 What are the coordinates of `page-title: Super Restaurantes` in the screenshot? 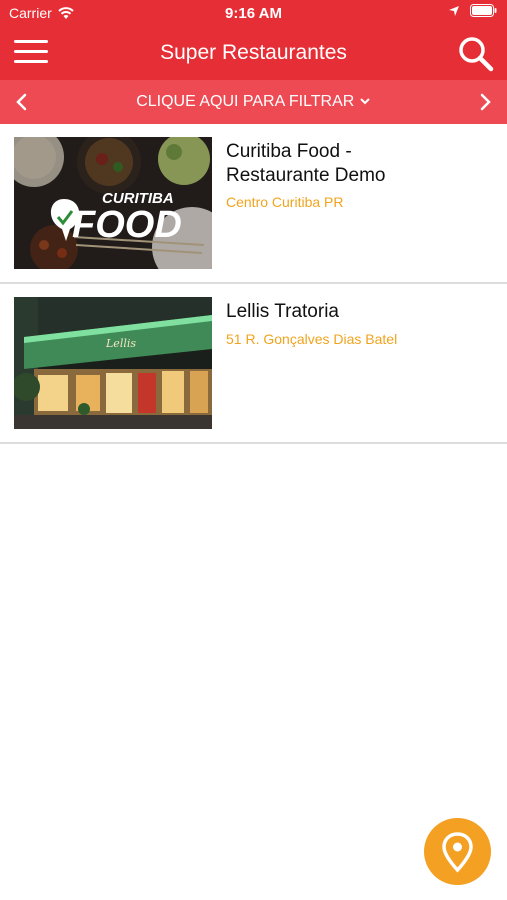 It's located at (253, 52).